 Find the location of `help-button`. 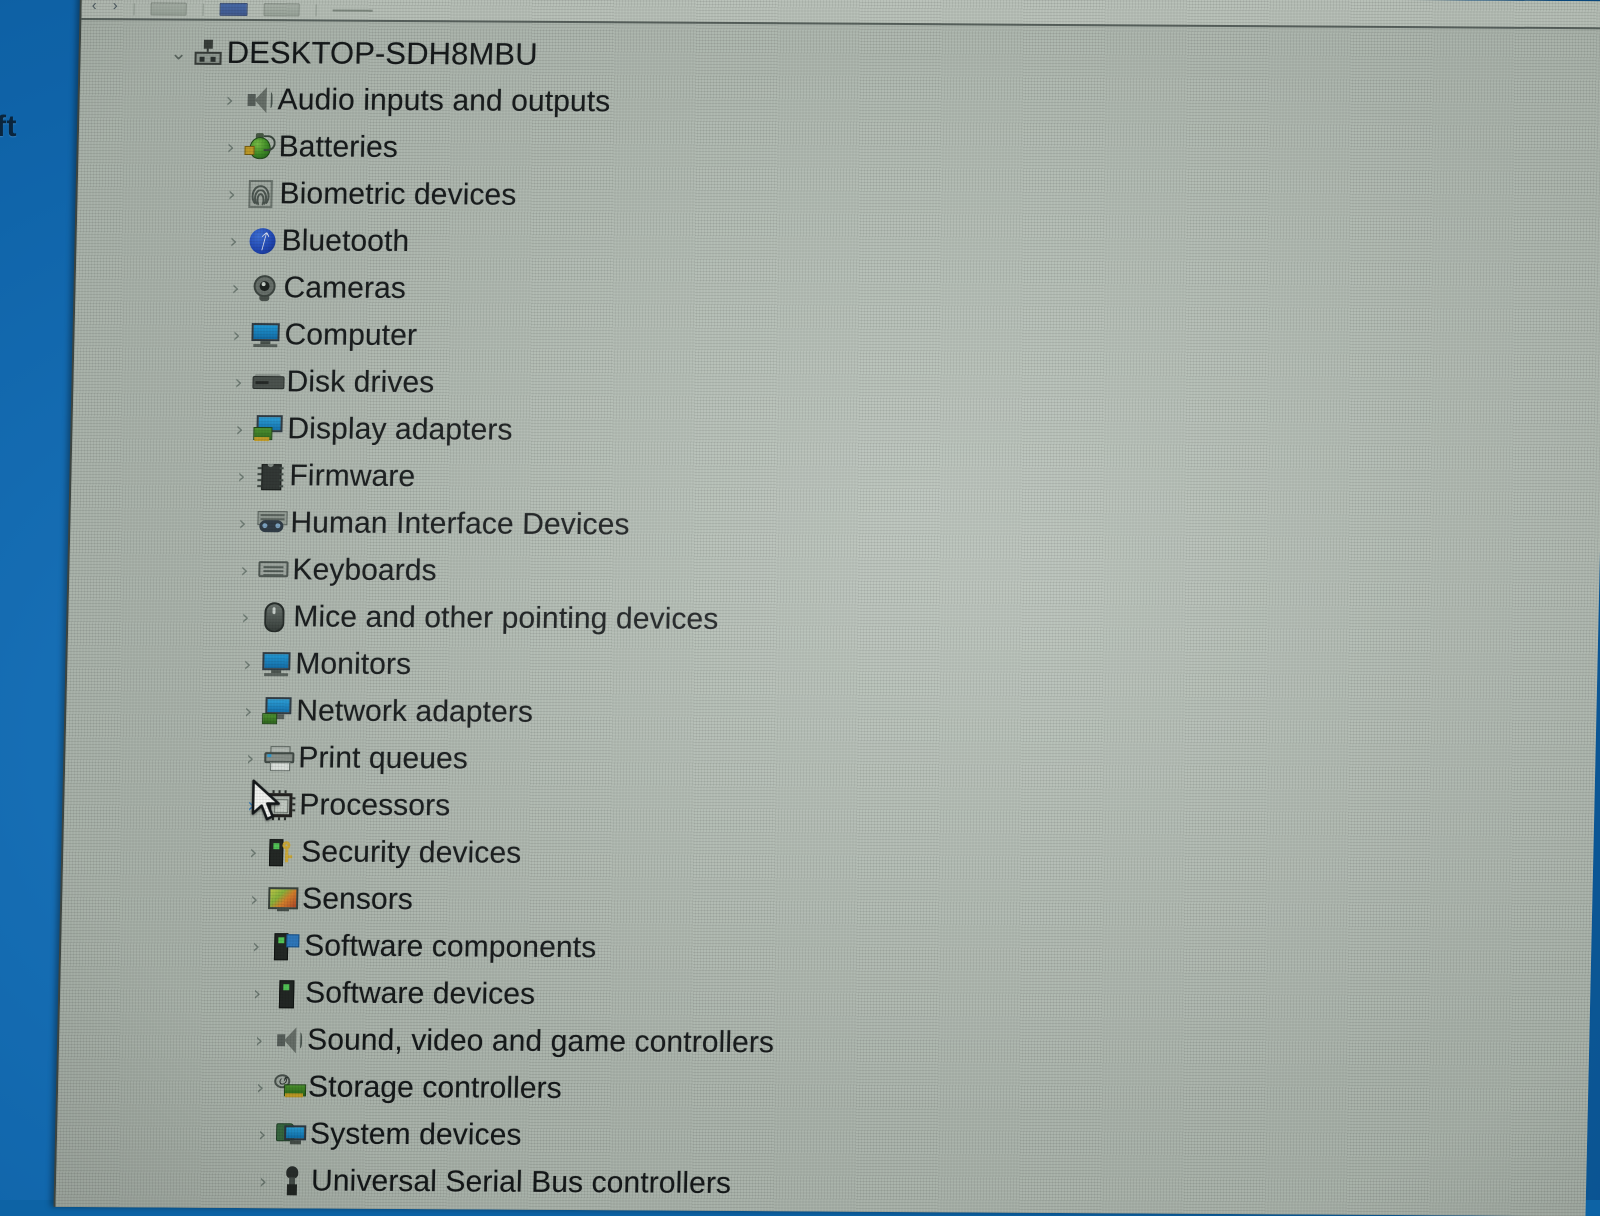

help-button is located at coordinates (352, 10).